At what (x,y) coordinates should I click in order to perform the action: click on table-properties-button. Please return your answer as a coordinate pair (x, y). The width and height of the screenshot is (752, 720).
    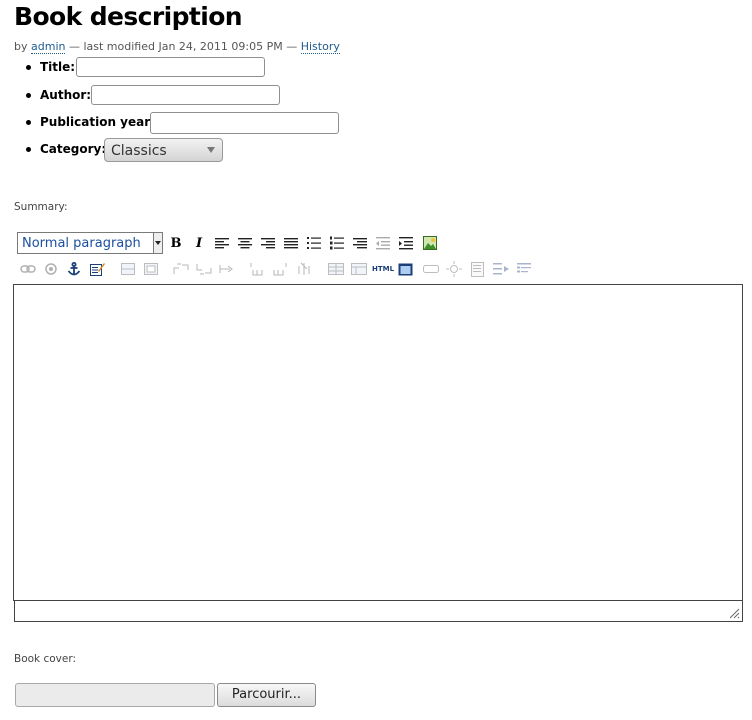
    Looking at the image, I should click on (151, 269).